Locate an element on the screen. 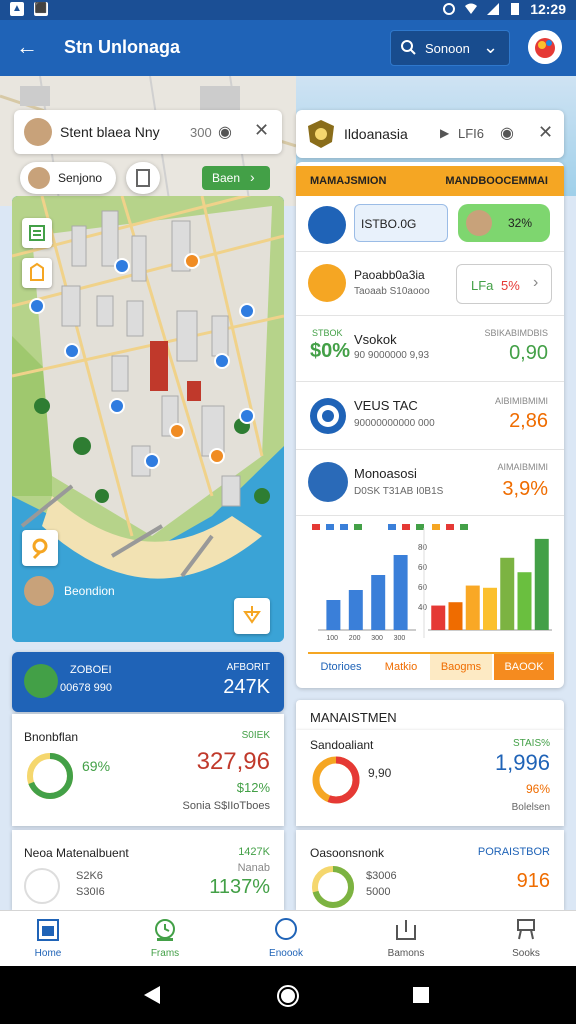 This screenshot has height=1024, width=576. right-card1-title: MANAISTMEN is located at coordinates (353, 717).